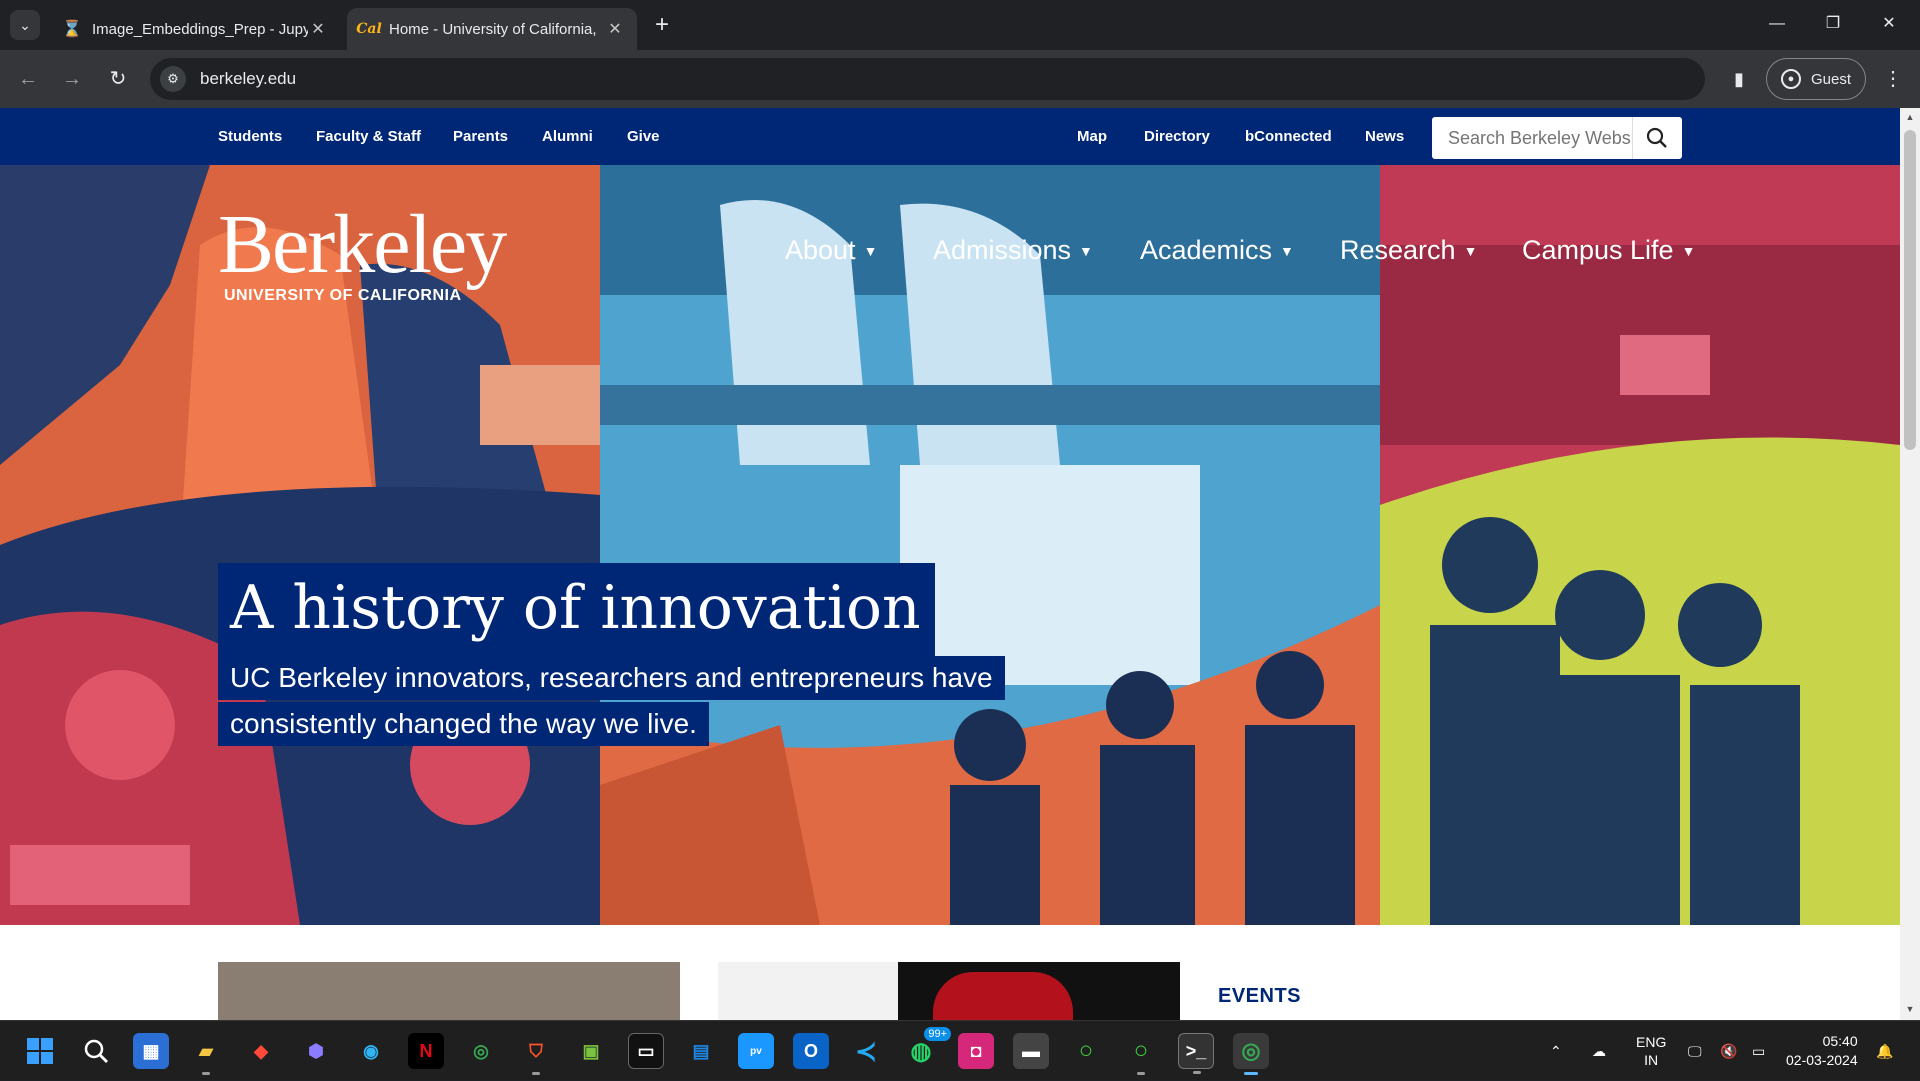 This screenshot has height=1081, width=1920. Describe the element at coordinates (248, 79) in the screenshot. I see `url-text: berkeley.edu` at that location.